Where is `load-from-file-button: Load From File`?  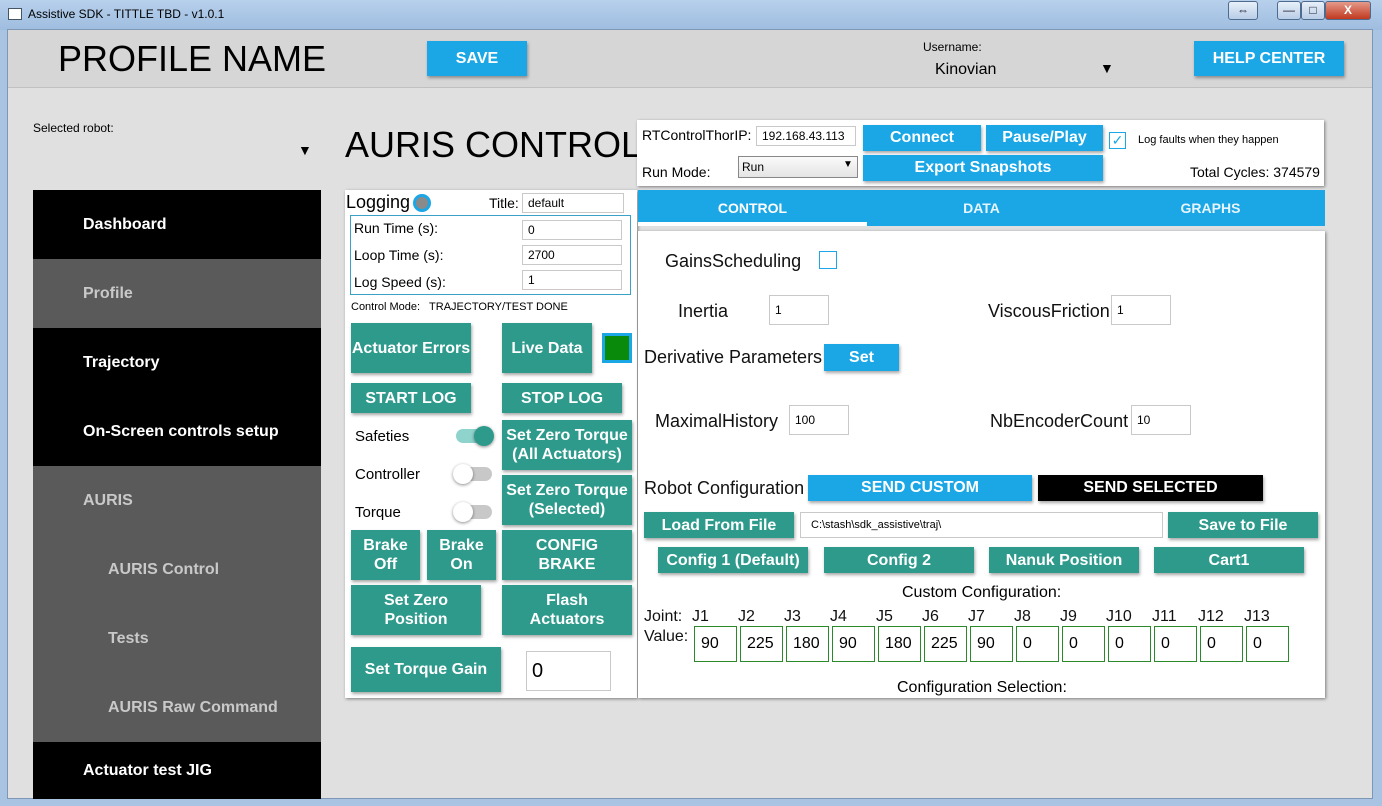
load-from-file-button: Load From File is located at coordinates (719, 525).